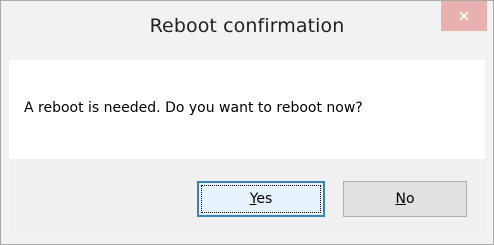 Image resolution: width=494 pixels, height=245 pixels. I want to click on no-button: No, so click(405, 199).